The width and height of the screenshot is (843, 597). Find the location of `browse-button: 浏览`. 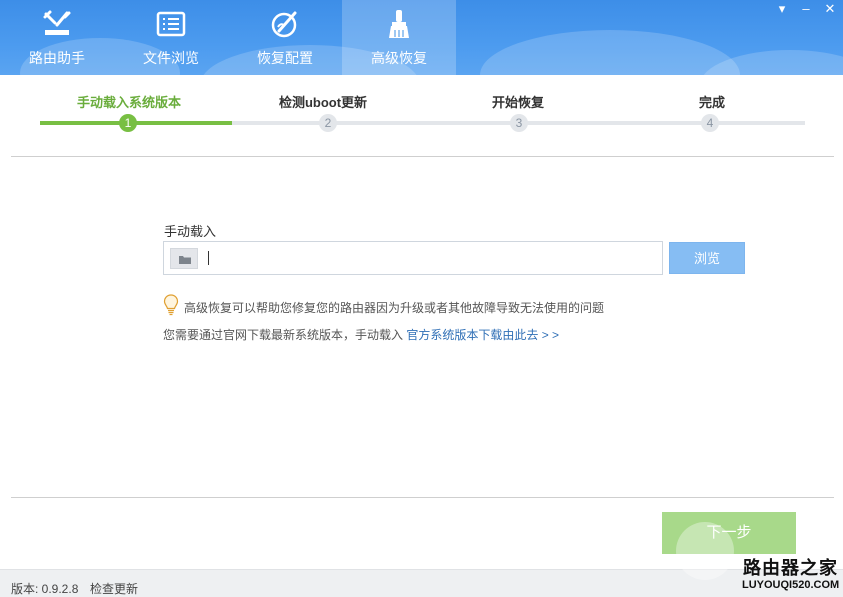

browse-button: 浏览 is located at coordinates (707, 258).